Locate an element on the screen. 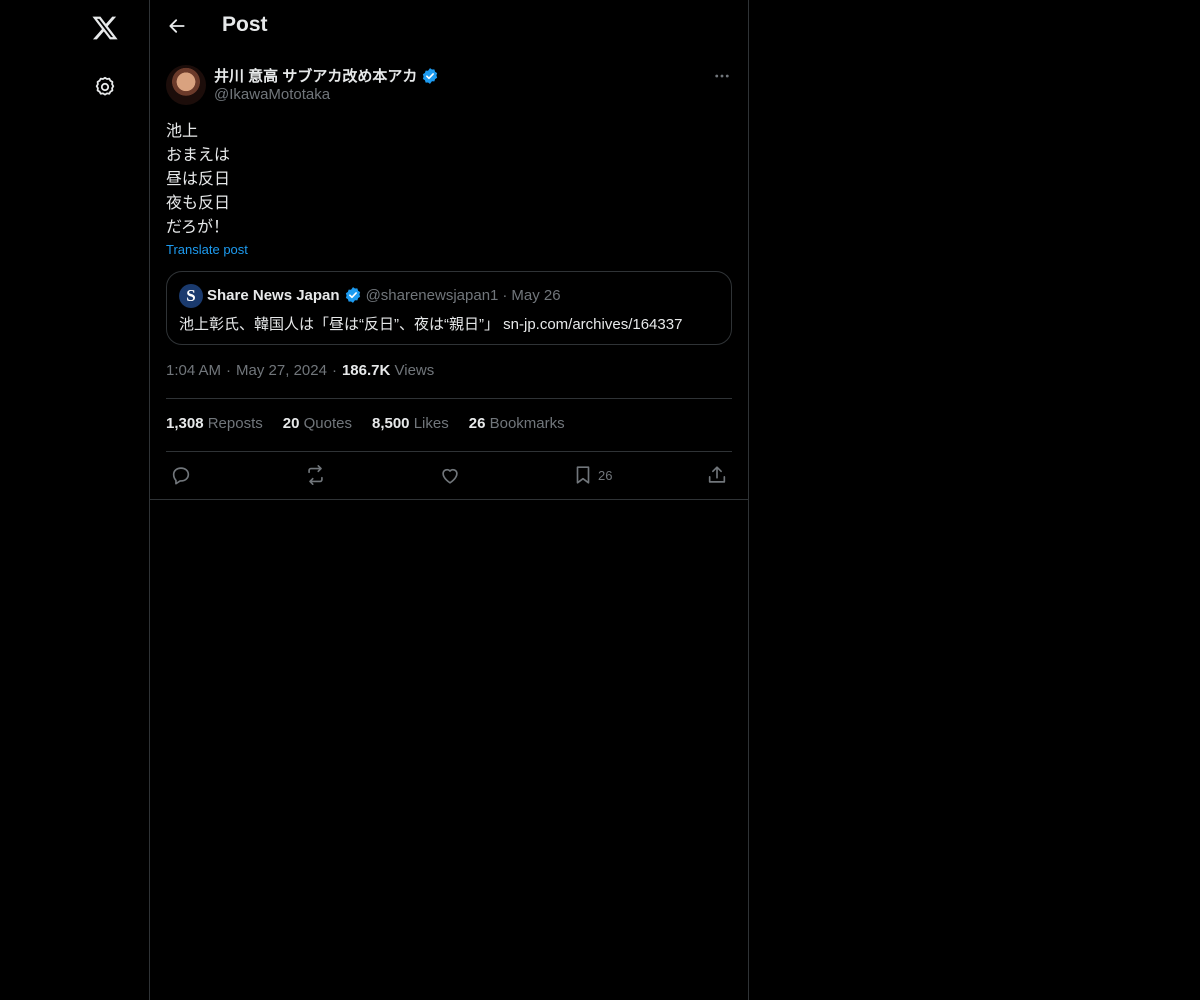 The height and width of the screenshot is (1000, 1200). post-line: 池上 is located at coordinates (182, 131).